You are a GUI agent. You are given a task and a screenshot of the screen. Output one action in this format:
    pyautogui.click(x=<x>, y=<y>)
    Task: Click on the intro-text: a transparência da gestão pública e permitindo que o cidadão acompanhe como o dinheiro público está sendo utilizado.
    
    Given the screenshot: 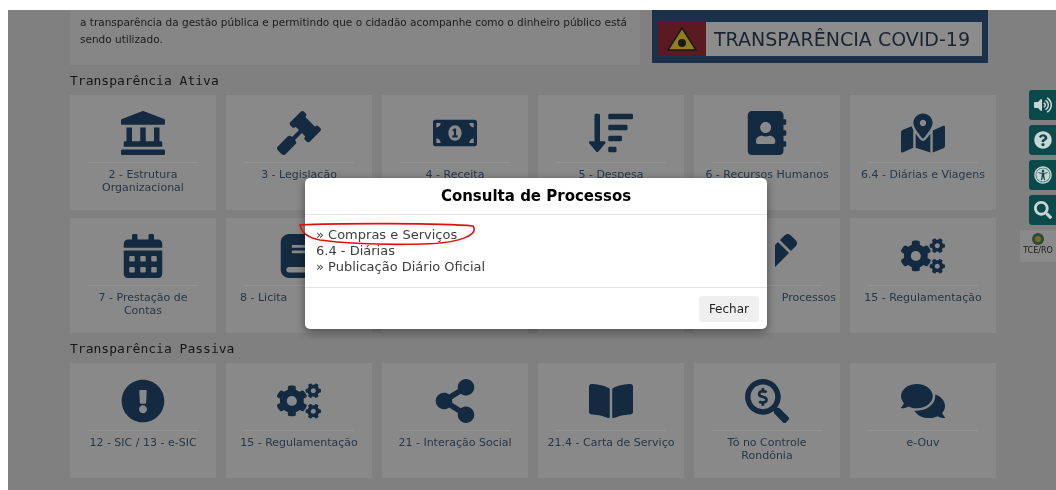 What is the action you would take?
    pyautogui.click(x=354, y=31)
    